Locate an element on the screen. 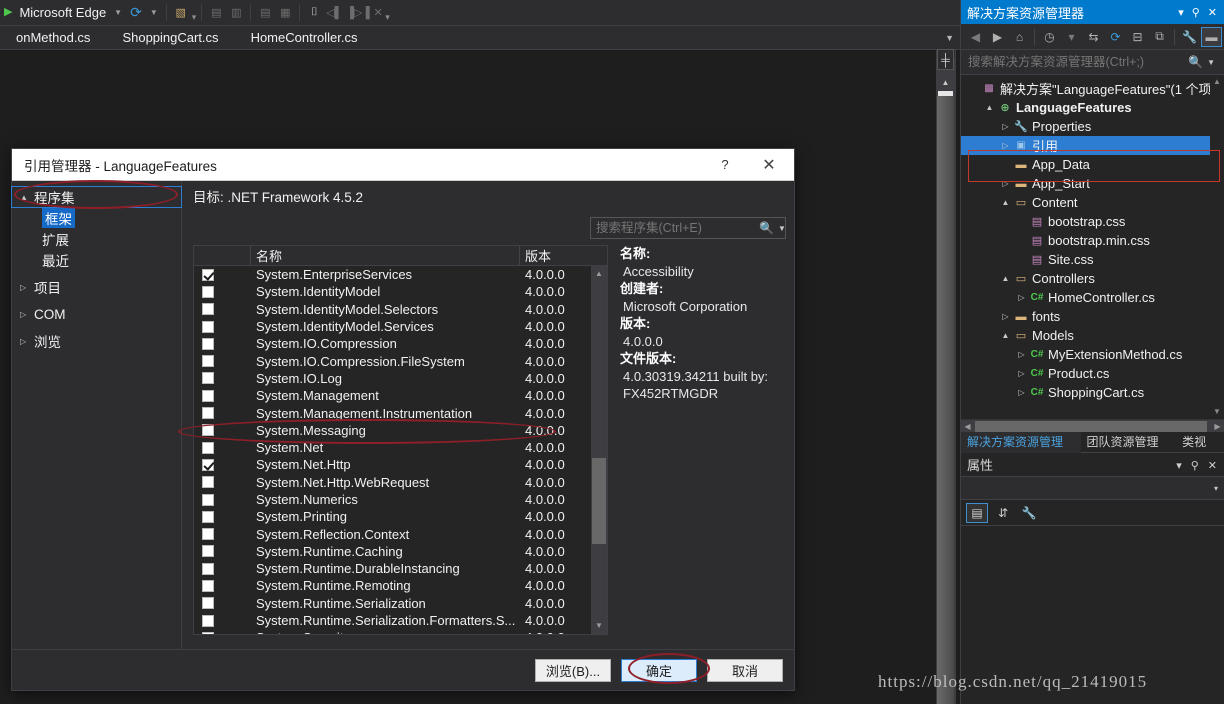 This screenshot has height=704, width=1224. table-row: System.IdentityModel.Selectors 4.0.0.0 is located at coordinates (400, 309).